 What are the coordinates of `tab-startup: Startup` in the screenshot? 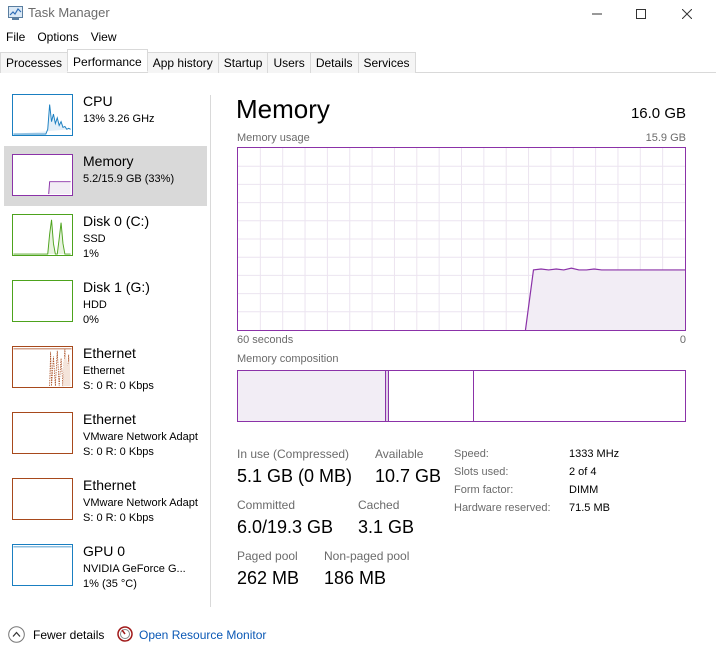 It's located at (243, 62).